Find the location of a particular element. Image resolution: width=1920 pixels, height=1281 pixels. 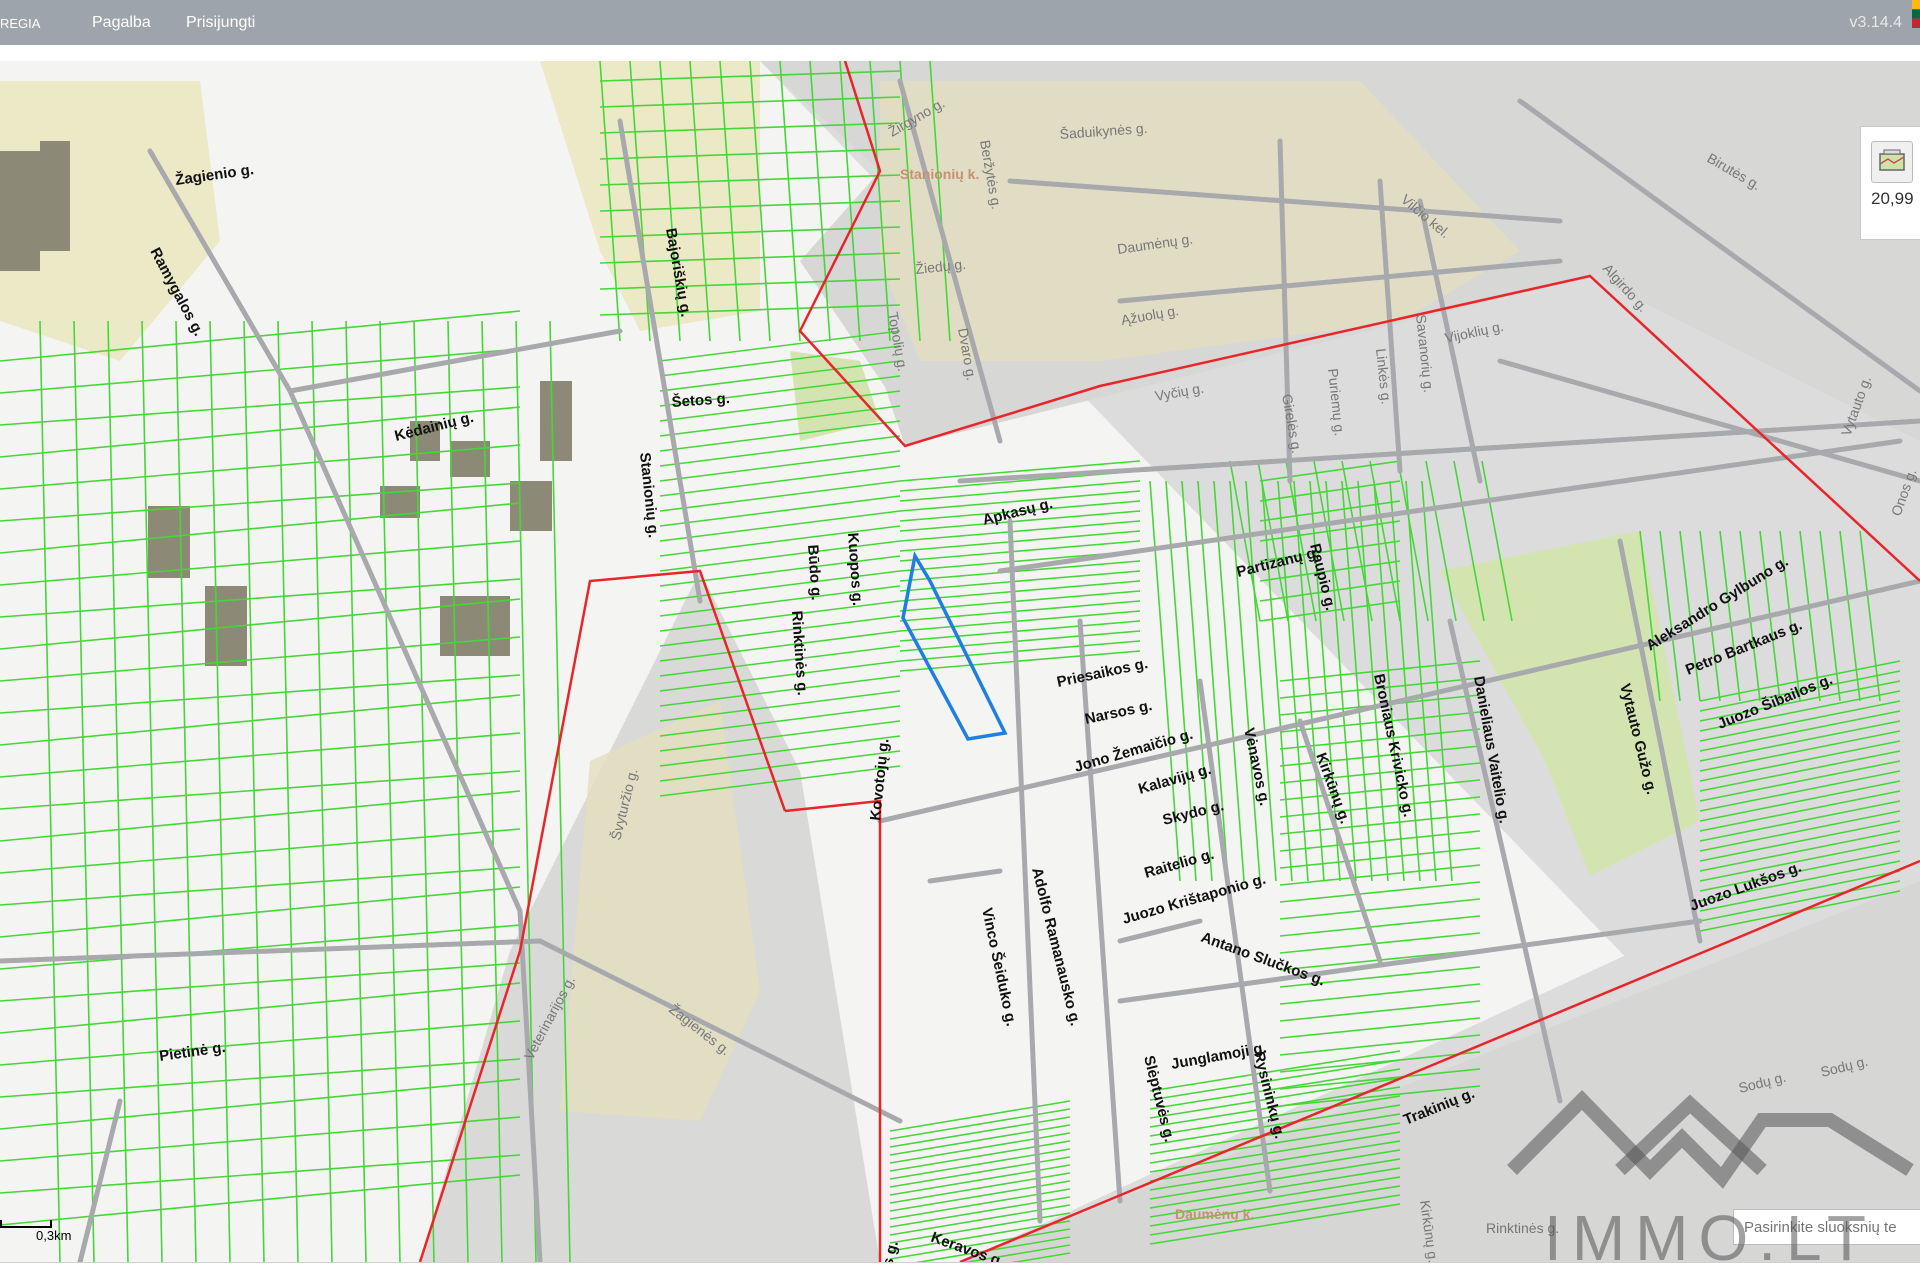

scale-bar: 0,3km is located at coordinates (35, 1231).